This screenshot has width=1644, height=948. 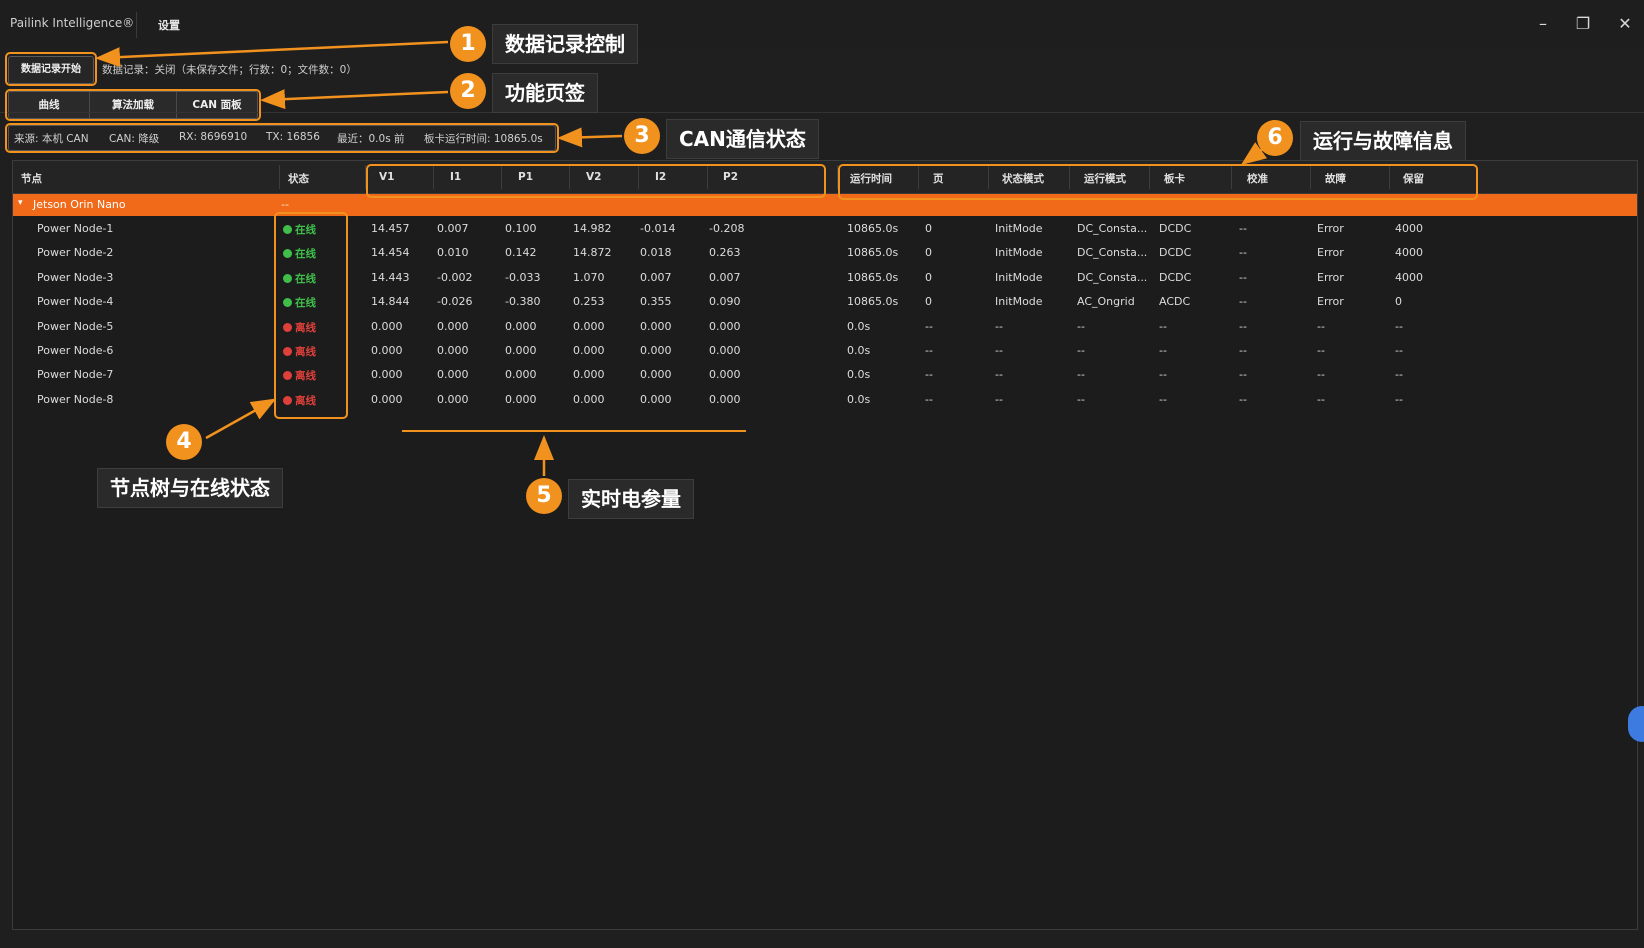 I want to click on cell-p2: 0.090, so click(x=725, y=302).